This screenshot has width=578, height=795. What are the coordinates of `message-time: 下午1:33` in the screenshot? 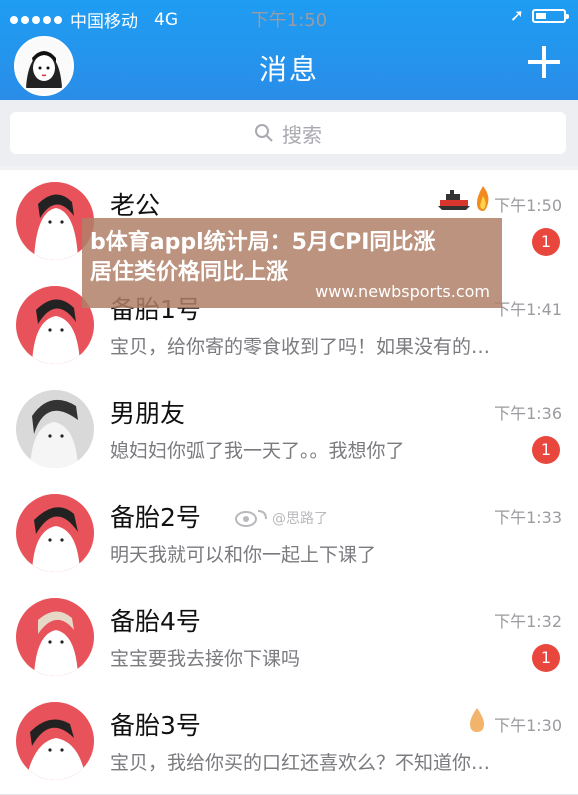 It's located at (528, 517).